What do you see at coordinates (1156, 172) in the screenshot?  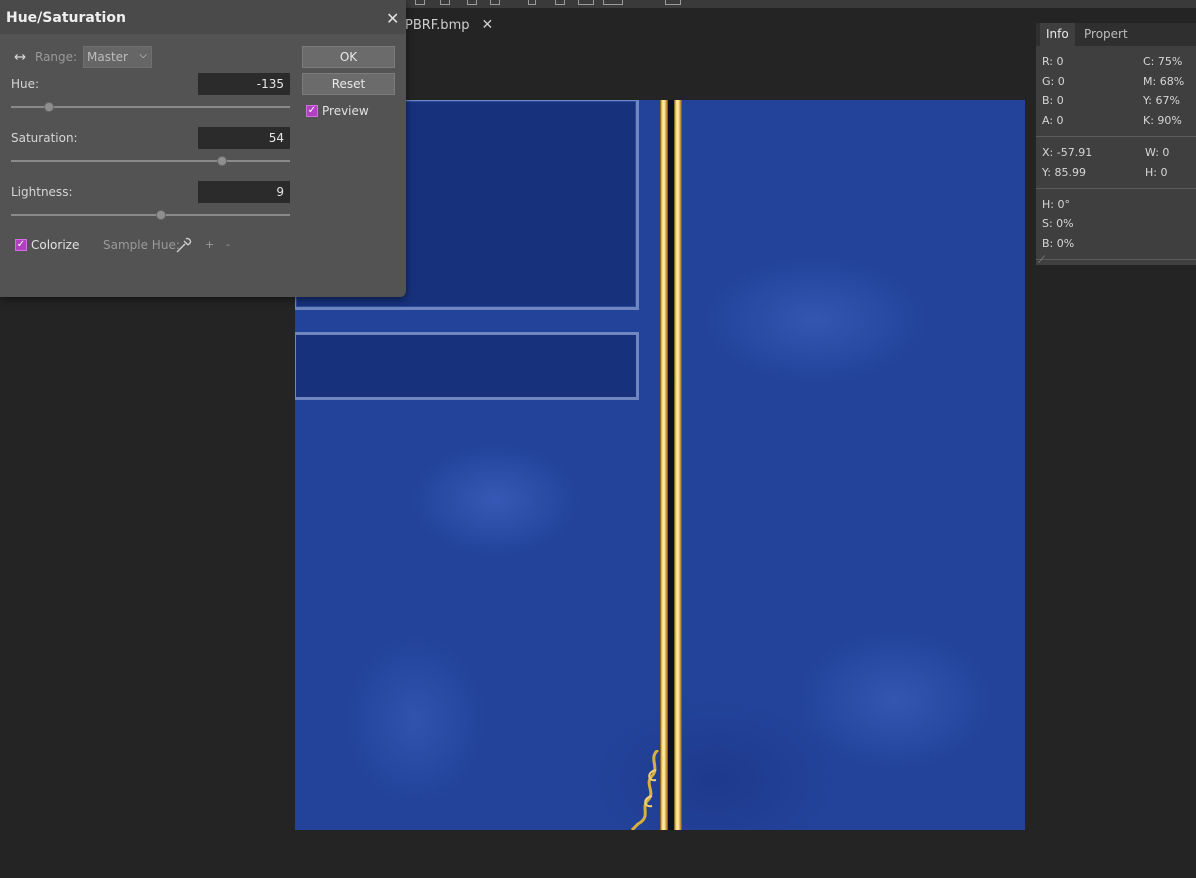 I see `info-height: H: 0` at bounding box center [1156, 172].